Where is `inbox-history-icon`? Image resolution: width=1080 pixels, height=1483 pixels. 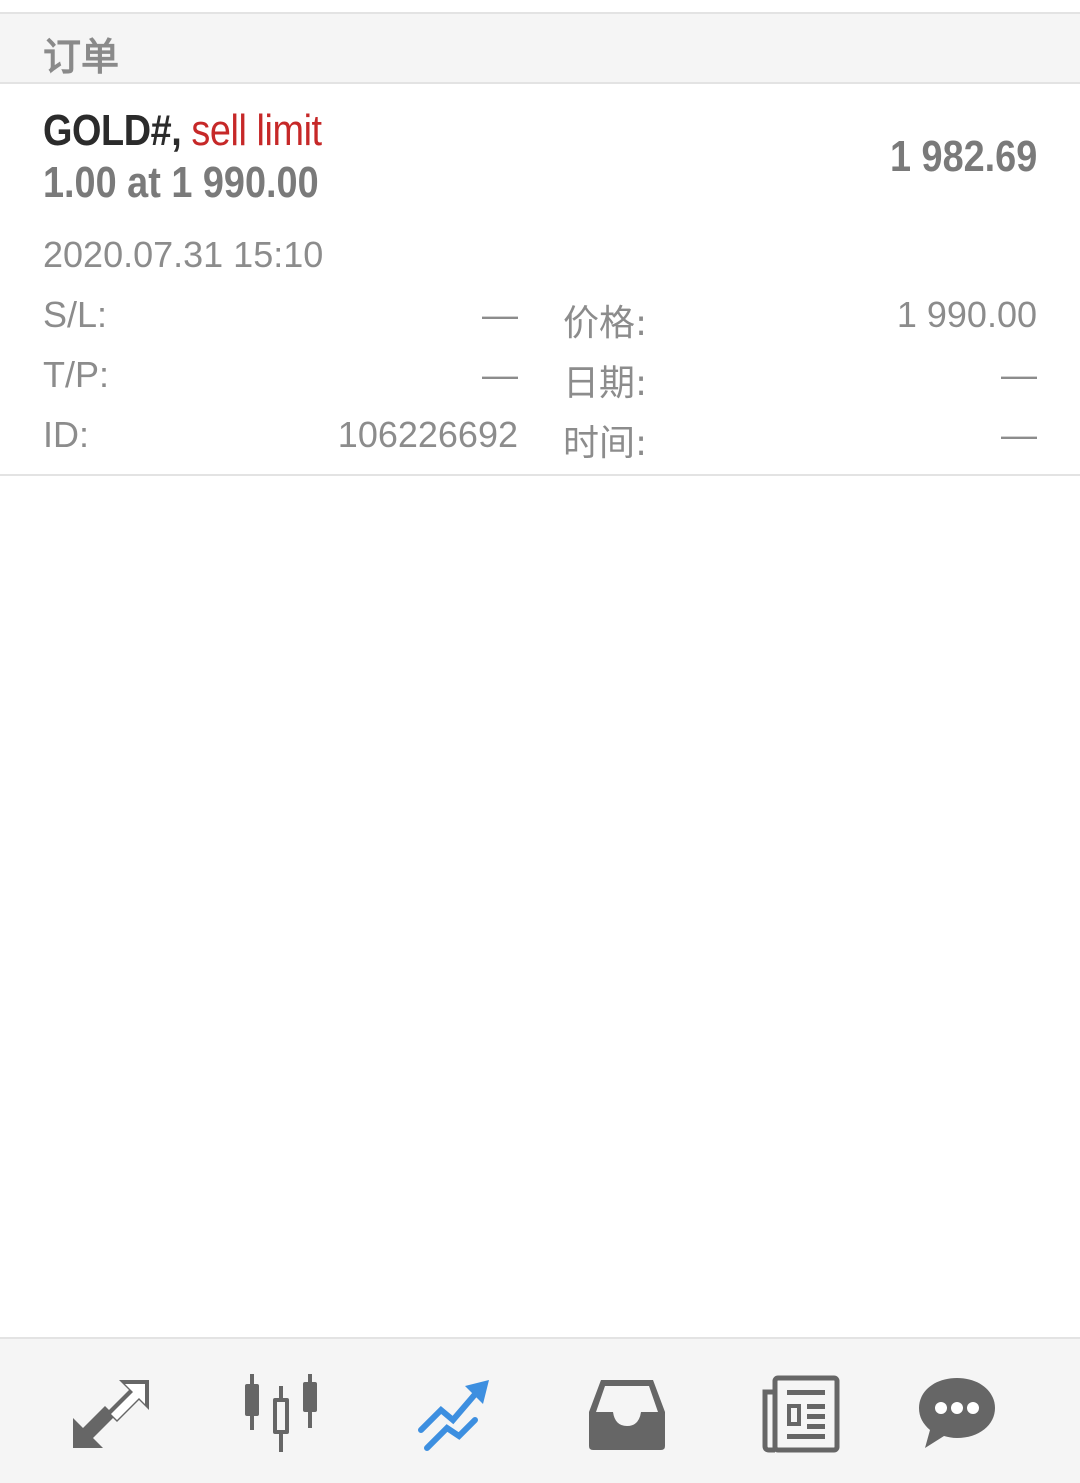 inbox-history-icon is located at coordinates (627, 1415).